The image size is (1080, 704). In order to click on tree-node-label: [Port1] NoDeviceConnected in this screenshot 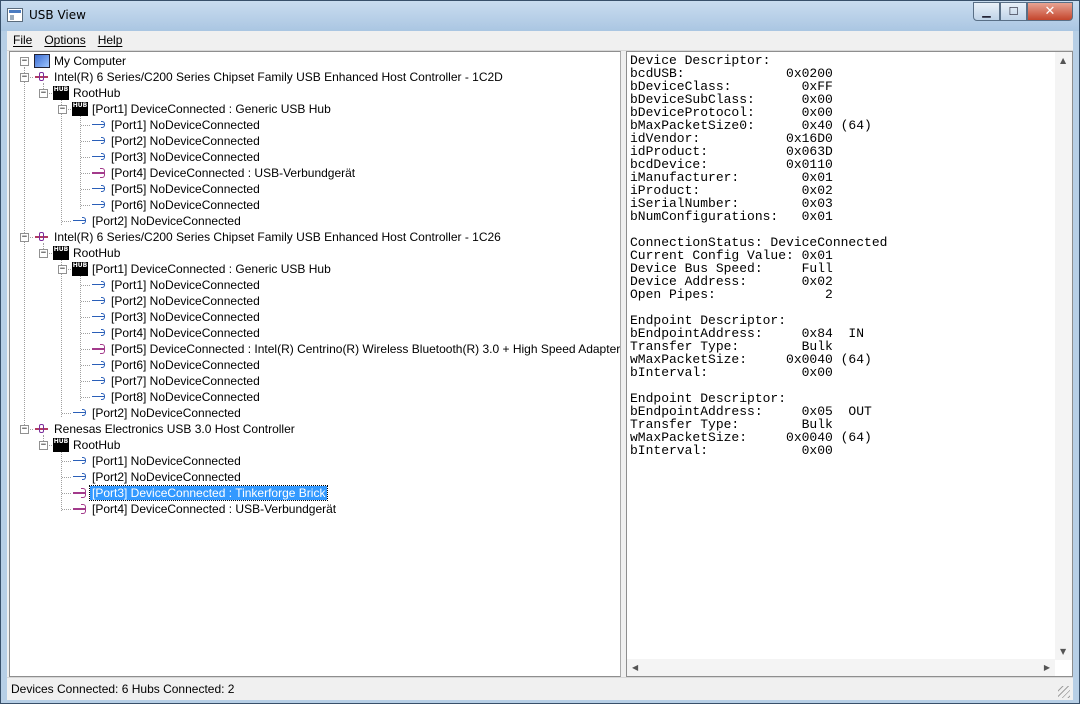, I will do `click(166, 461)`.